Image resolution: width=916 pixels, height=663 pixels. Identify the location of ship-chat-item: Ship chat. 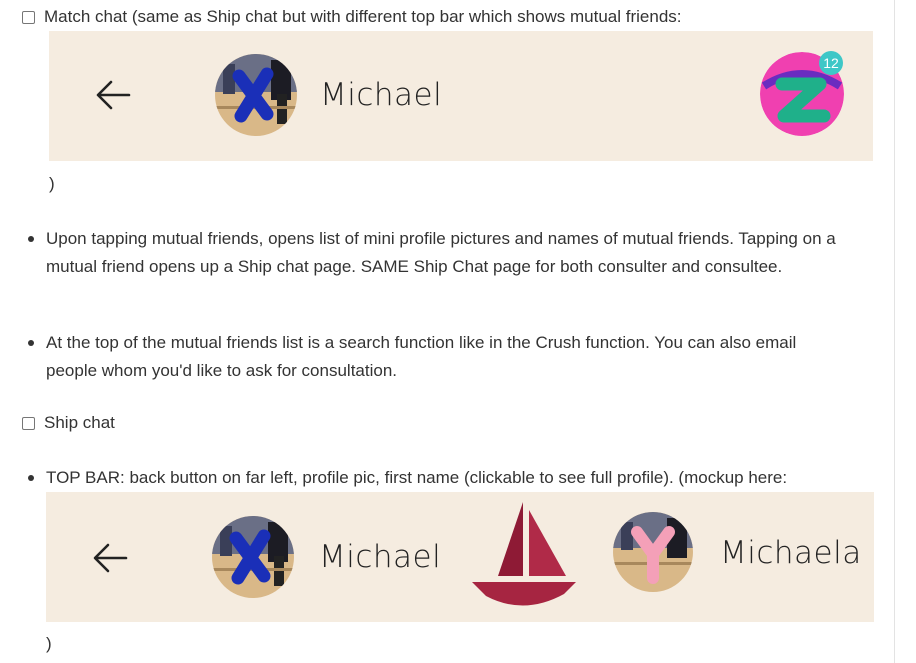
(68, 423).